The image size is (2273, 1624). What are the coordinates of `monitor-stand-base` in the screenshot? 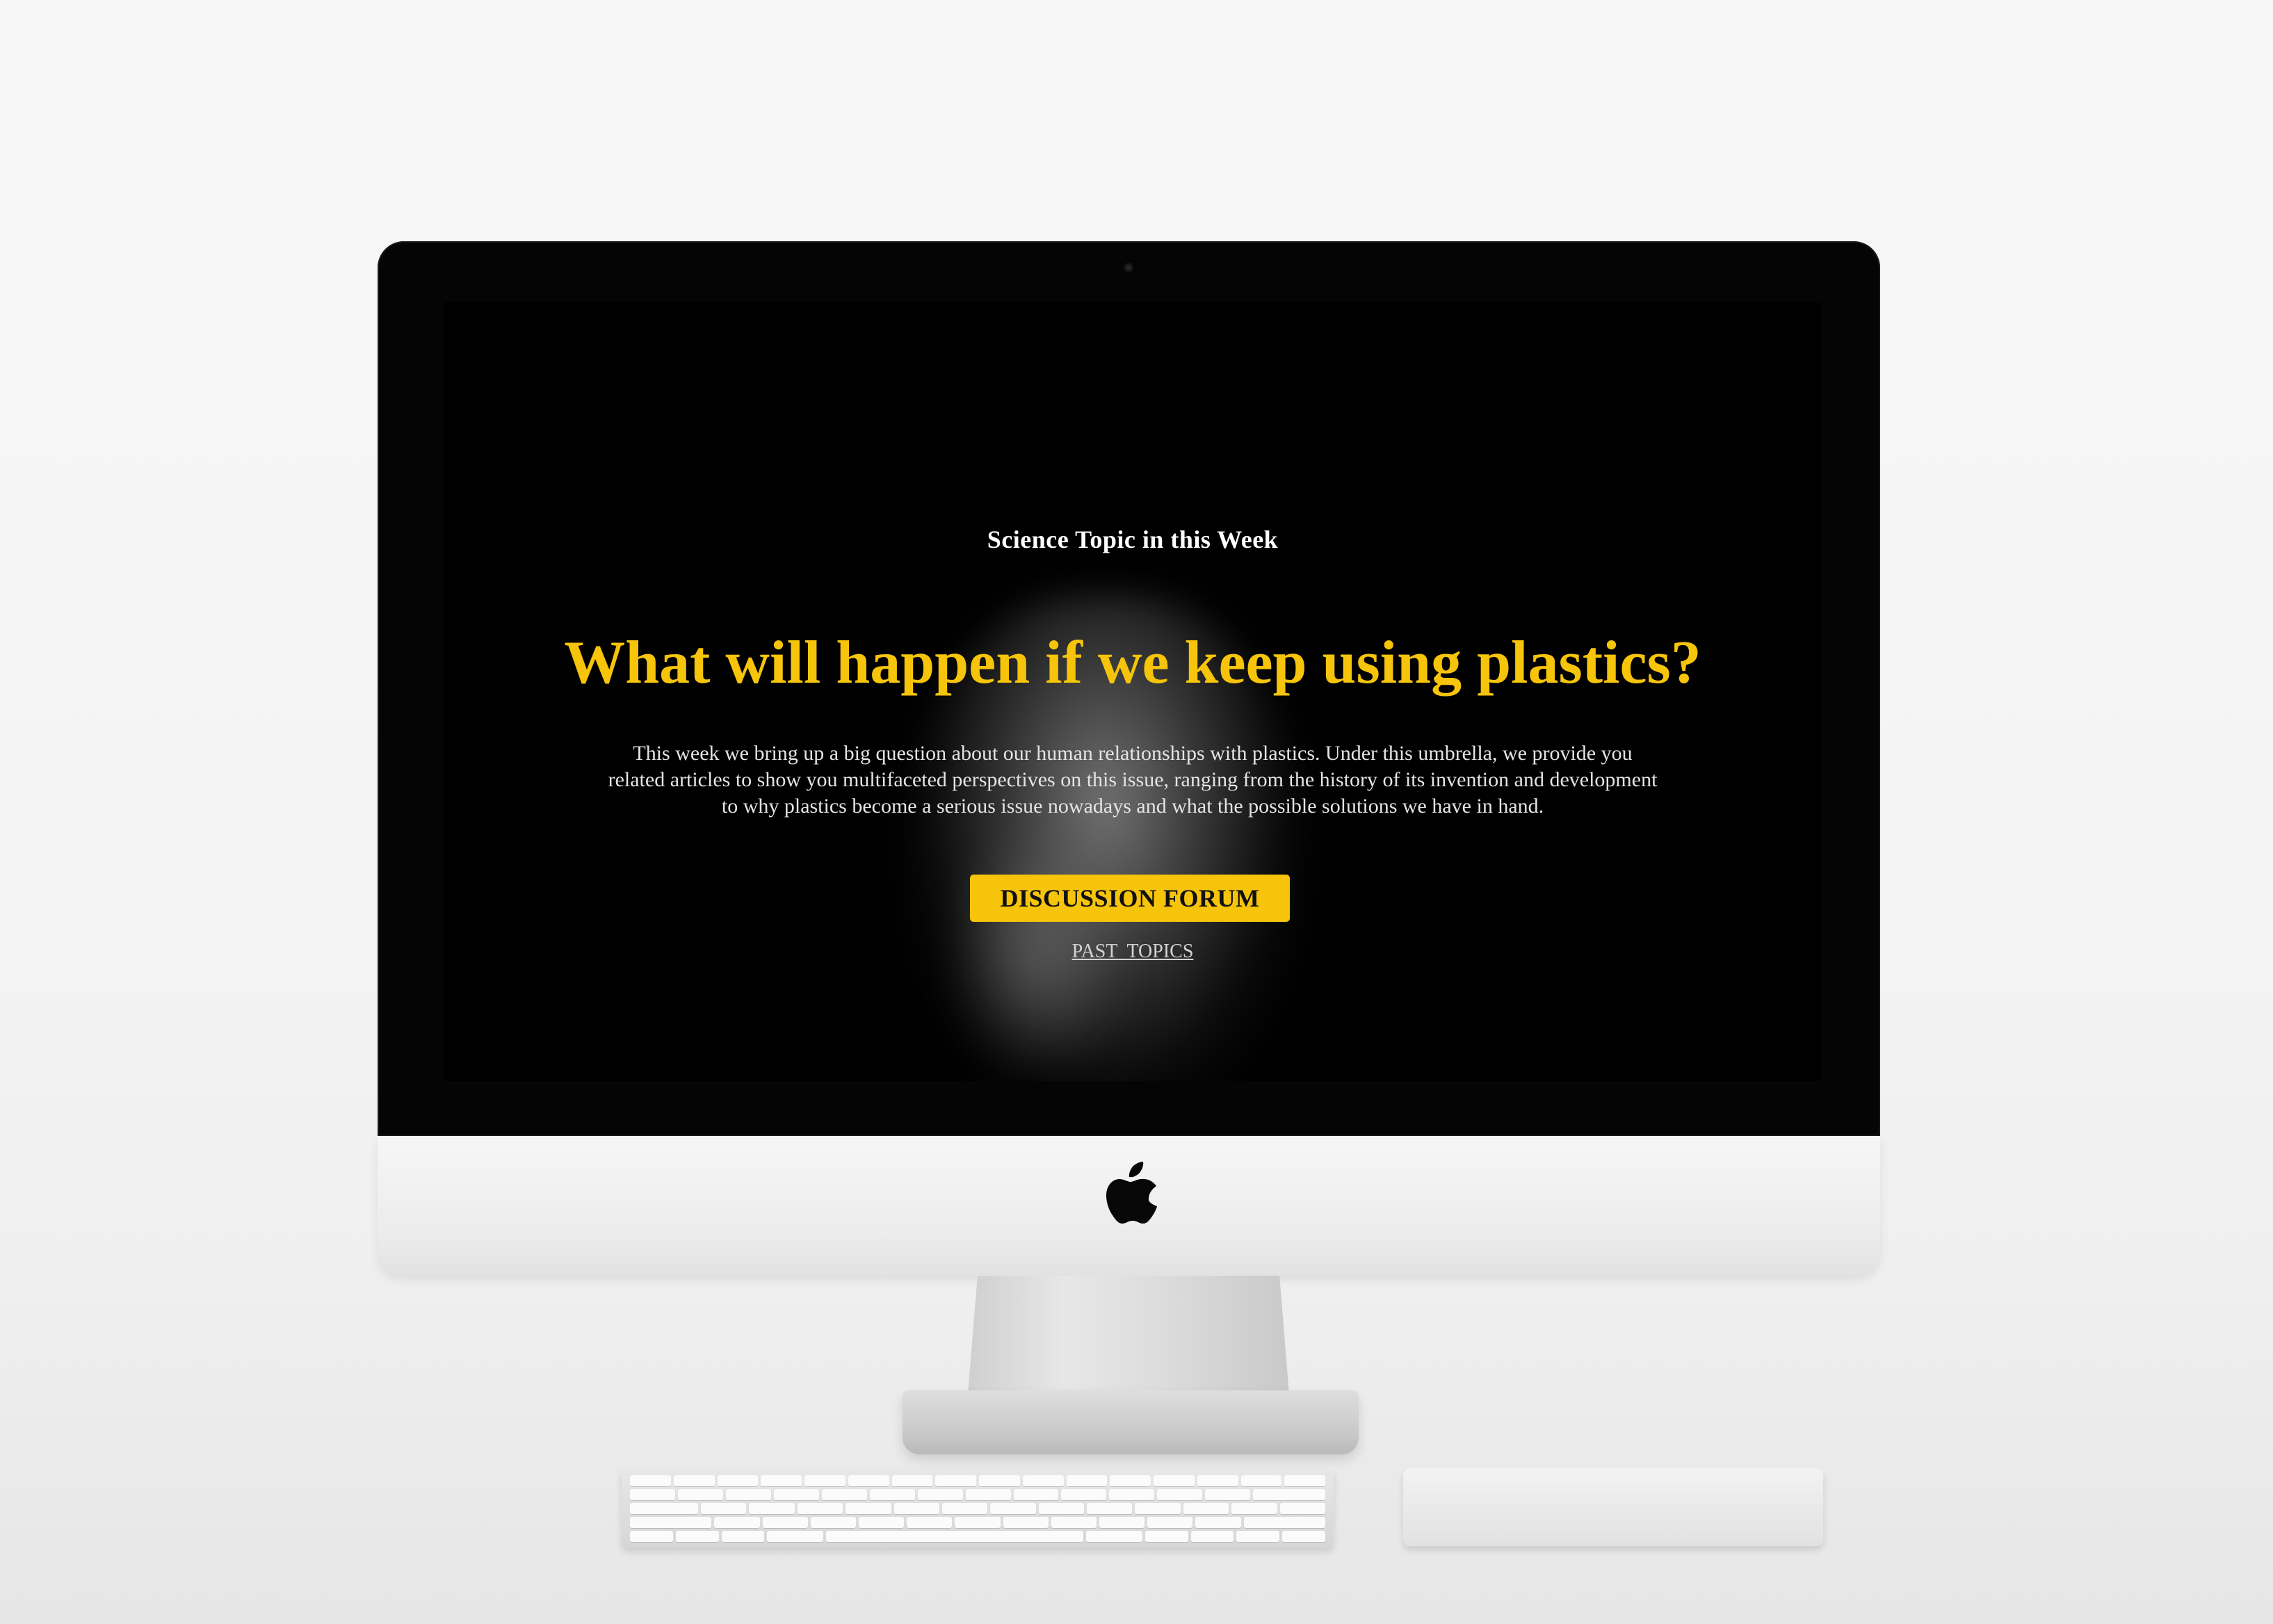 It's located at (1131, 1422).